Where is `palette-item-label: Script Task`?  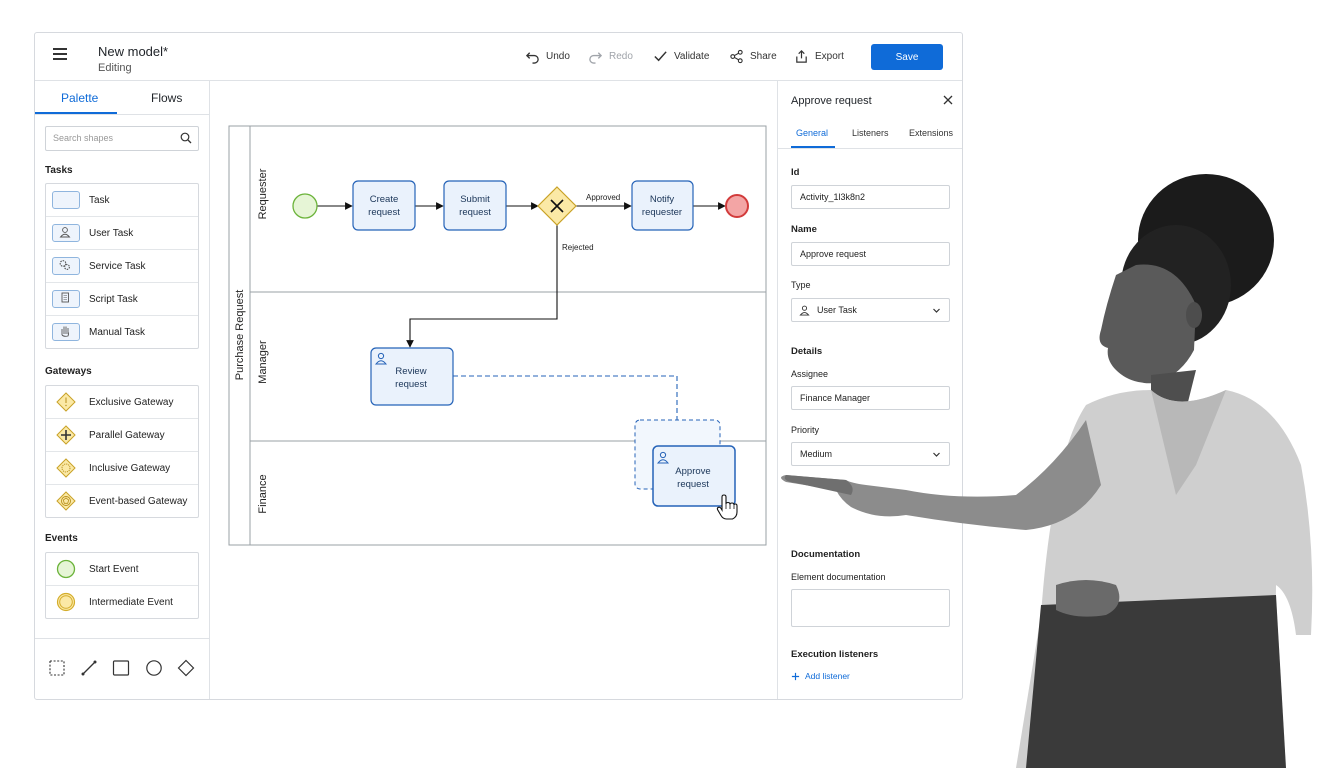
palette-item-label: Script Task is located at coordinates (113, 299).